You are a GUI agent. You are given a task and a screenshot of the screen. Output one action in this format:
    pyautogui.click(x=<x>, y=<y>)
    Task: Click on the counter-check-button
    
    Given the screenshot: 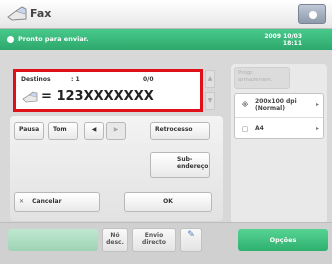 What is the action you would take?
    pyautogui.click(x=312, y=14)
    